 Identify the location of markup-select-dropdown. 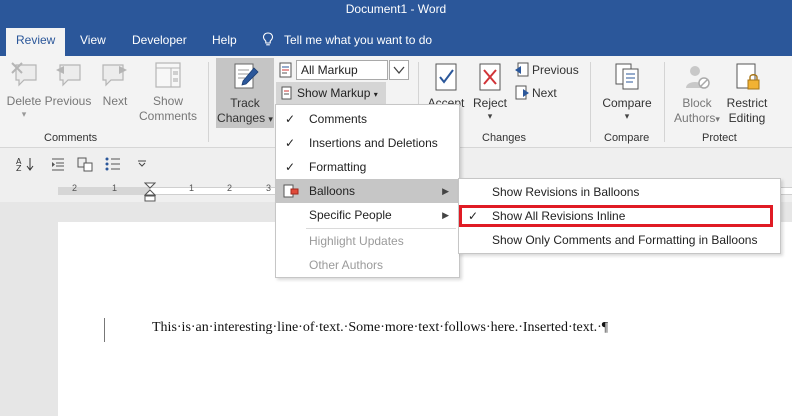
(399, 70).